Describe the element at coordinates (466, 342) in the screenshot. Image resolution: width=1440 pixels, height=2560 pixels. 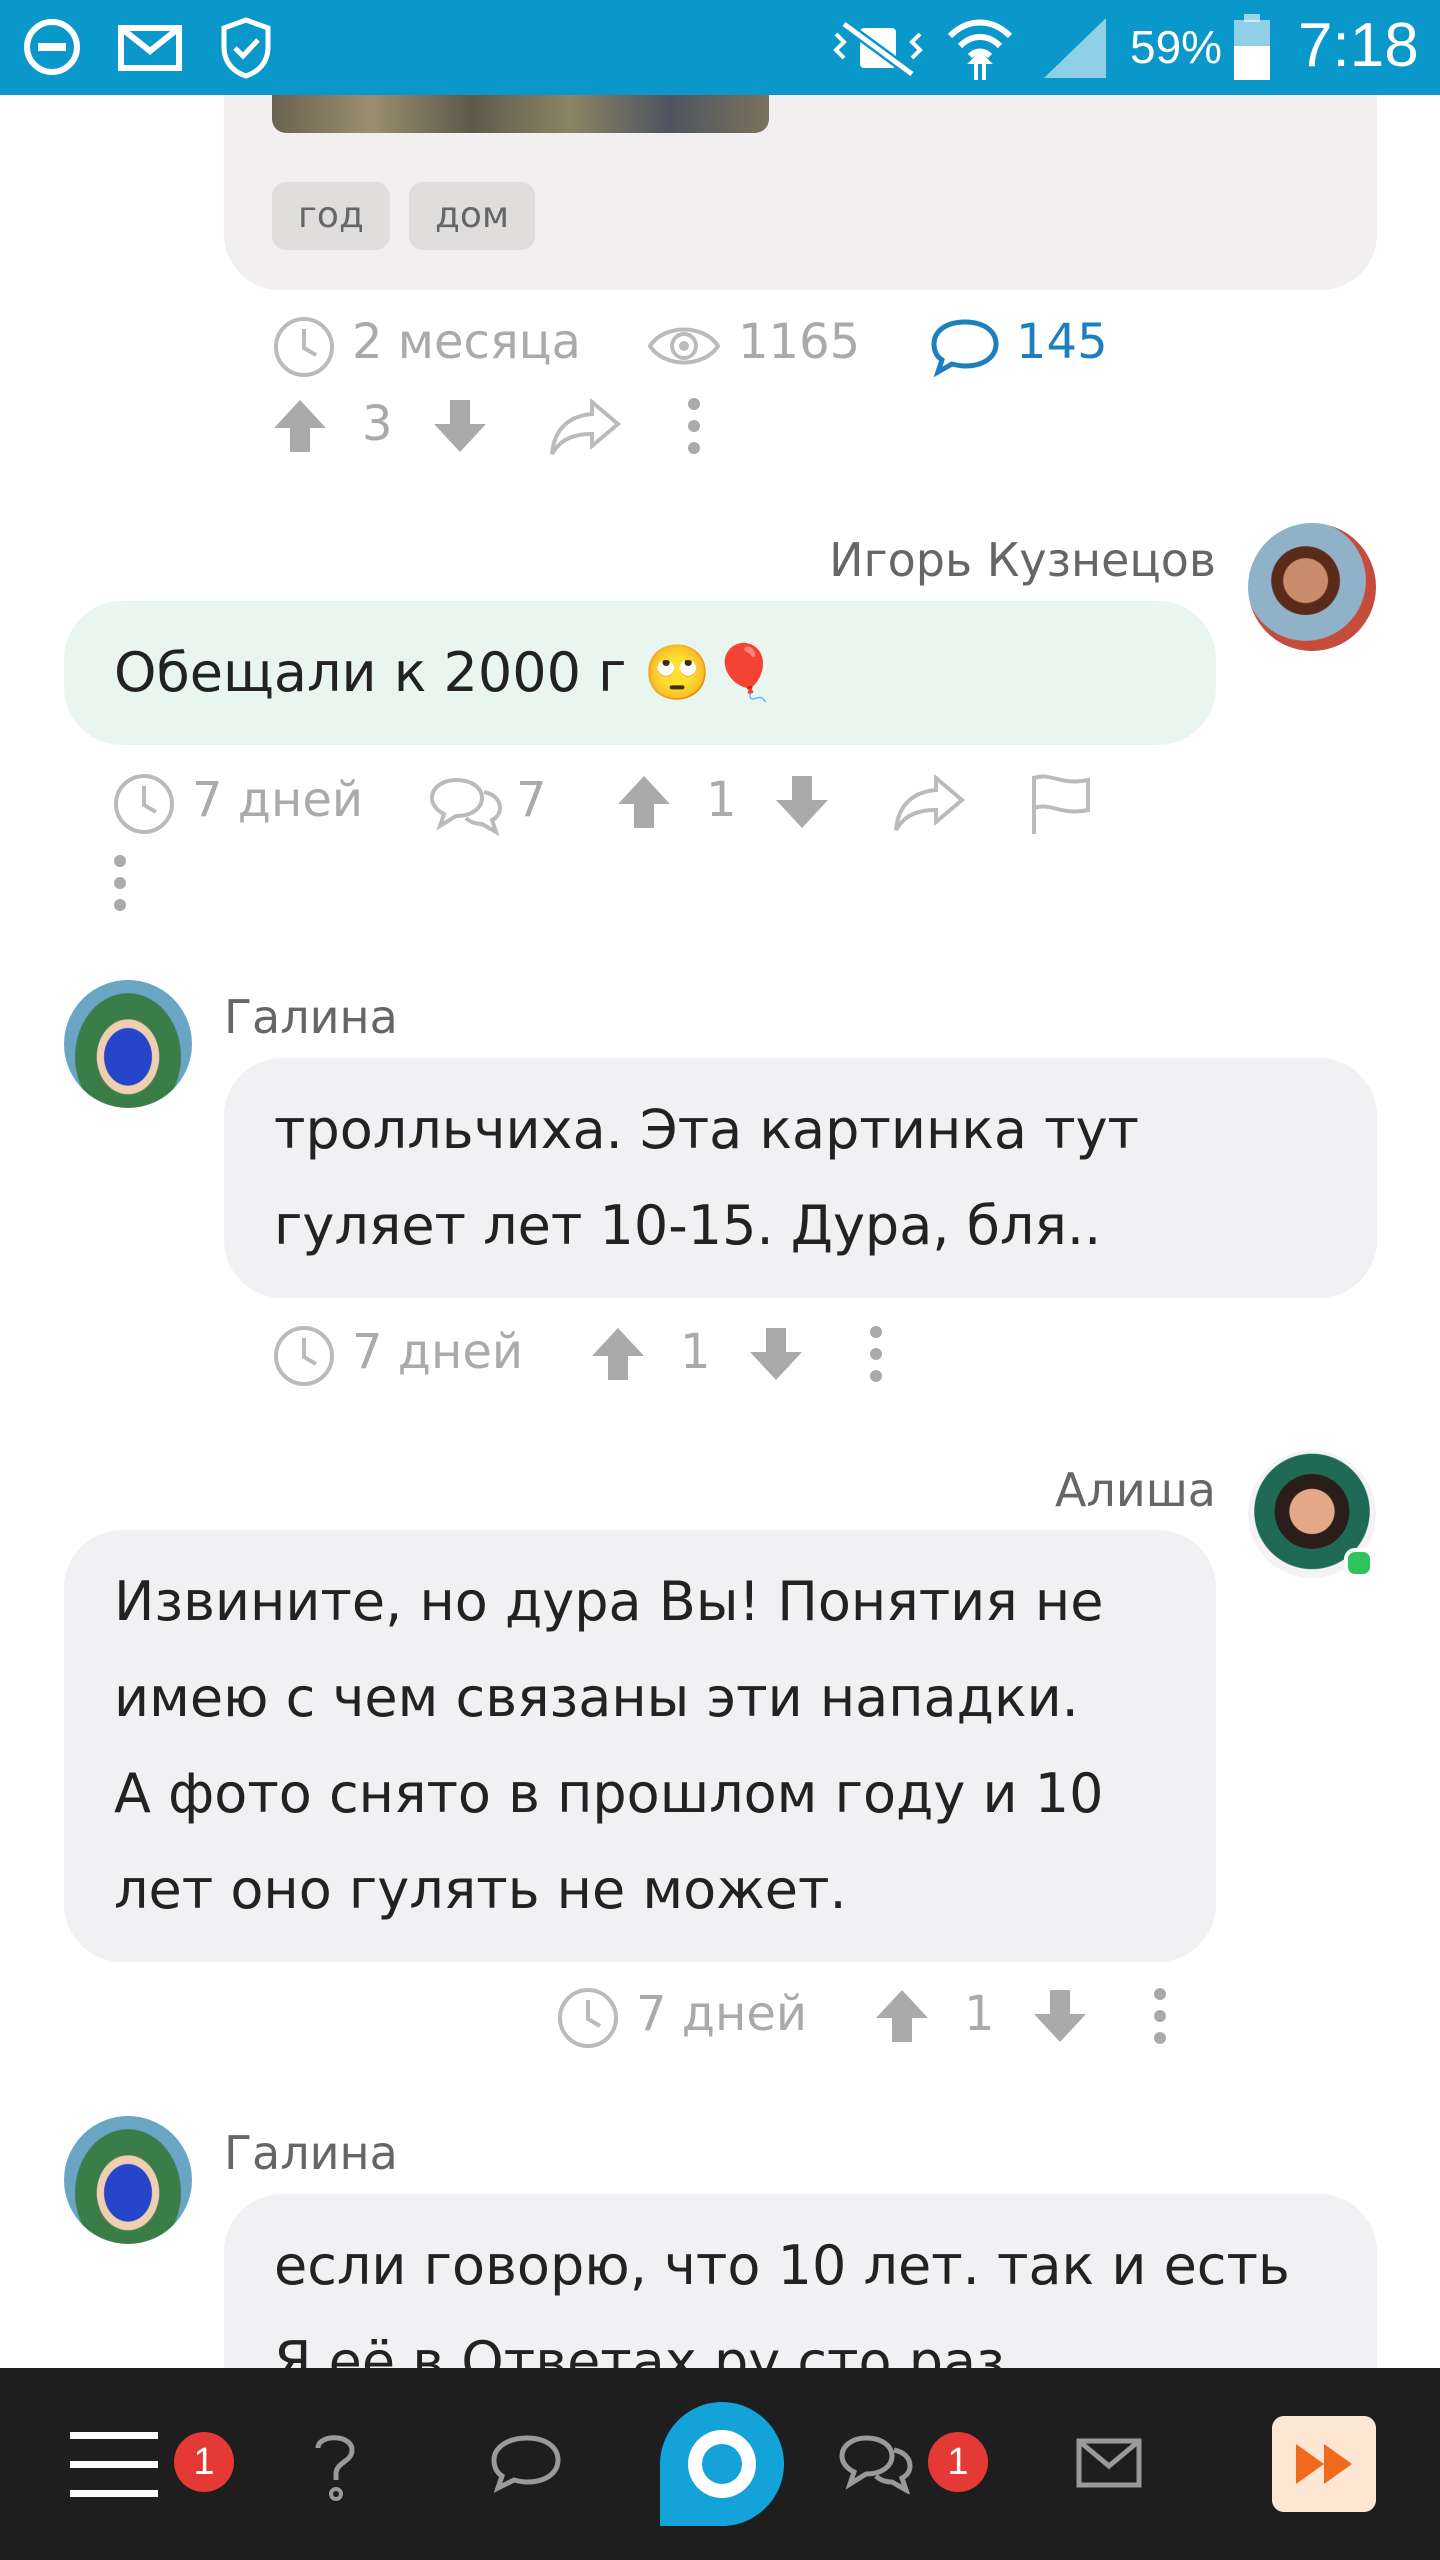
I see `post-time: 2 месяца` at that location.